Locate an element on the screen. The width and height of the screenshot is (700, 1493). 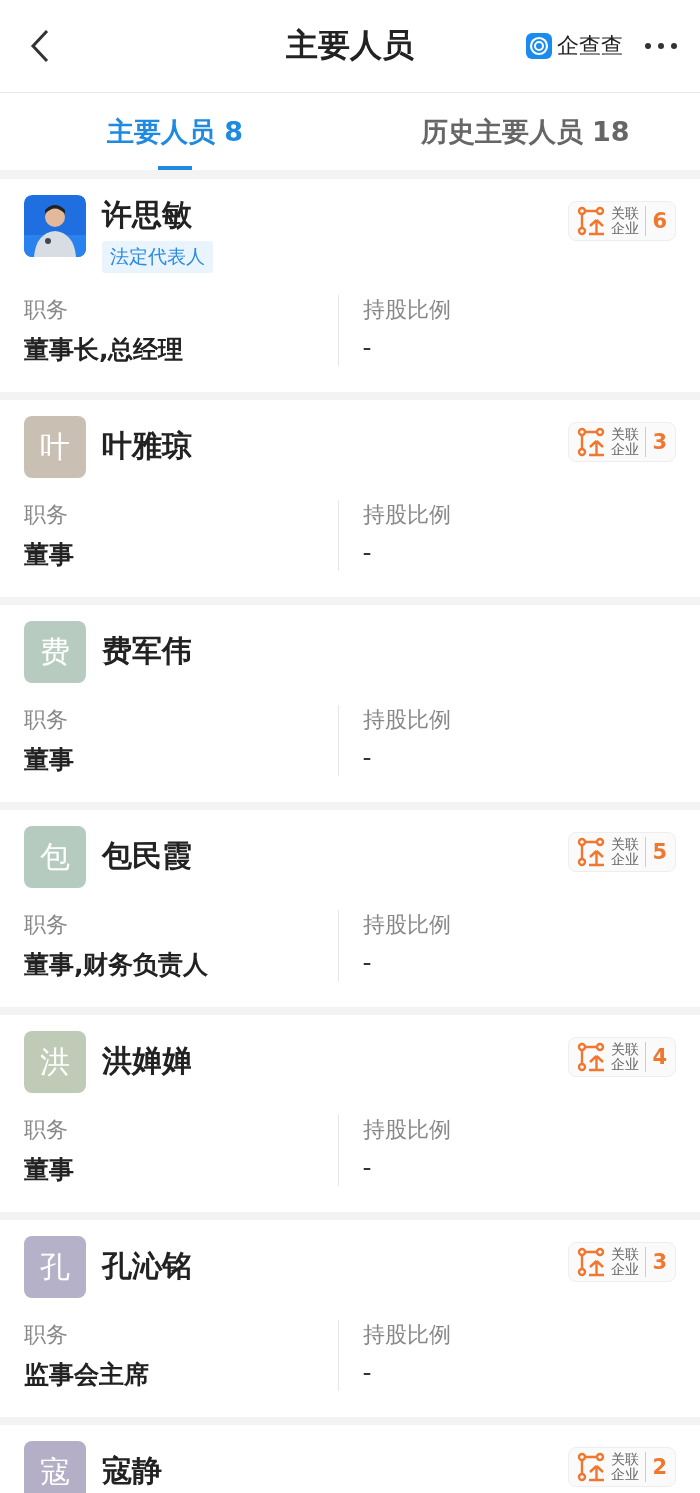
avatar: 孔 is located at coordinates (55, 1267).